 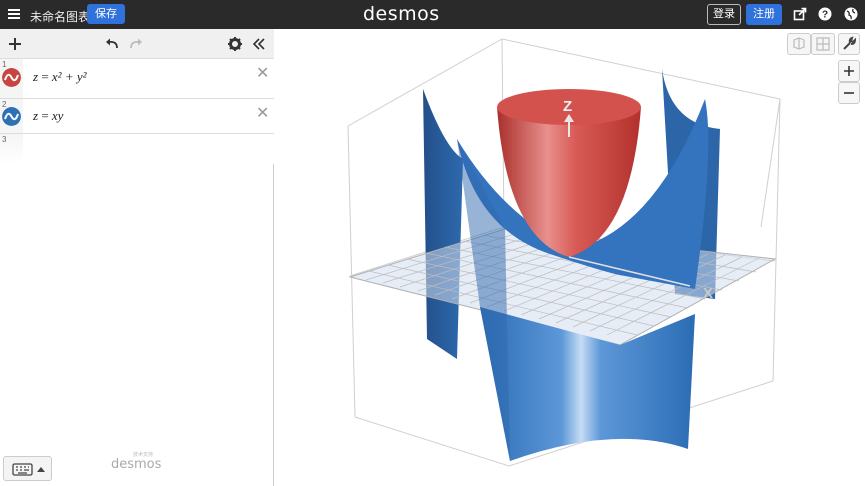 What do you see at coordinates (567, 106) in the screenshot?
I see `z-axis-label: Z` at bounding box center [567, 106].